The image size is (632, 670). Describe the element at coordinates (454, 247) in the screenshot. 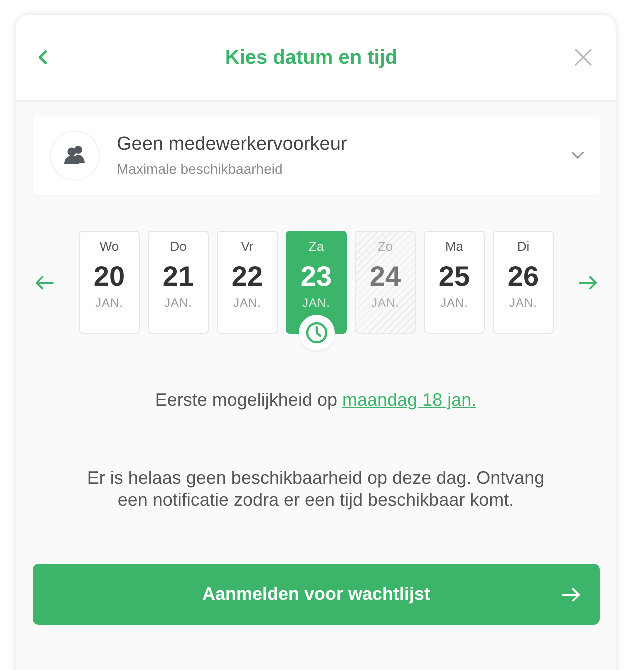

I see `weekday-label: Ma` at that location.